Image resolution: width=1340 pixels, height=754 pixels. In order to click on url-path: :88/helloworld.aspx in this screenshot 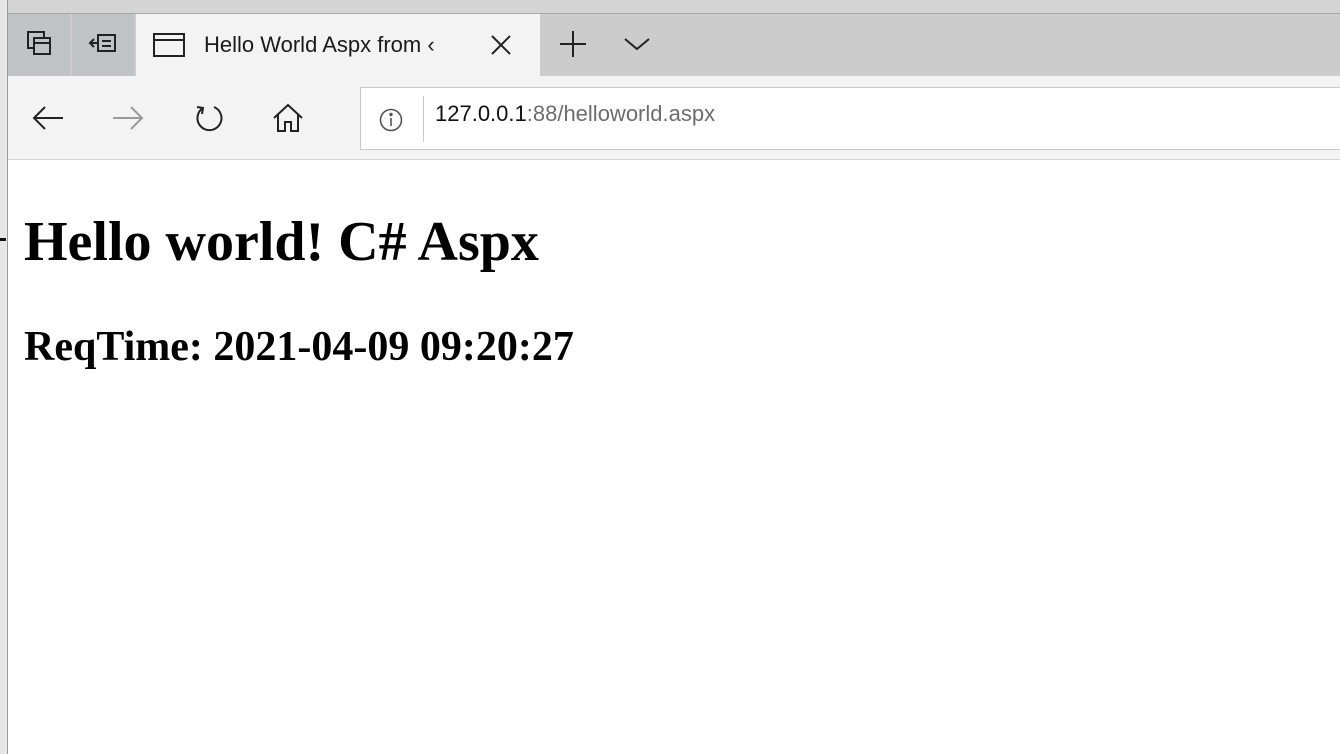, I will do `click(621, 113)`.